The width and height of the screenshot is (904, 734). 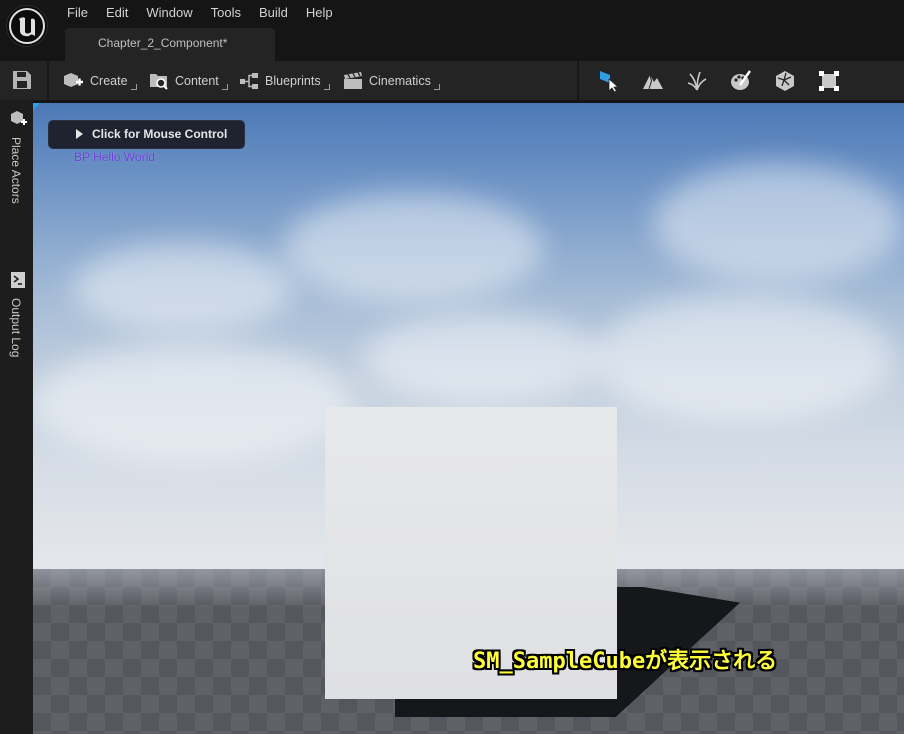 I want to click on create-label: Create, so click(x=109, y=80).